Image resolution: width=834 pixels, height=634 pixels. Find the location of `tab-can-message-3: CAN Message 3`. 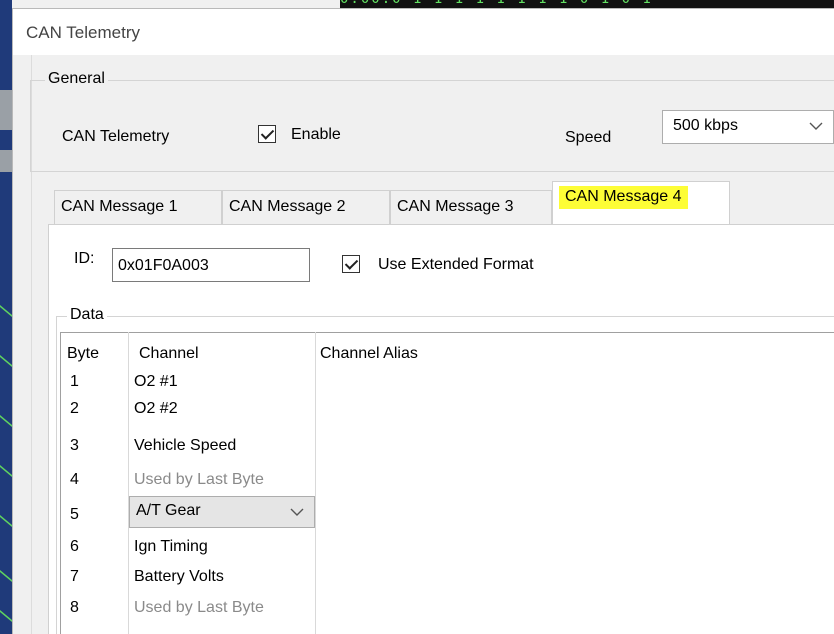

tab-can-message-3: CAN Message 3 is located at coordinates (471, 207).